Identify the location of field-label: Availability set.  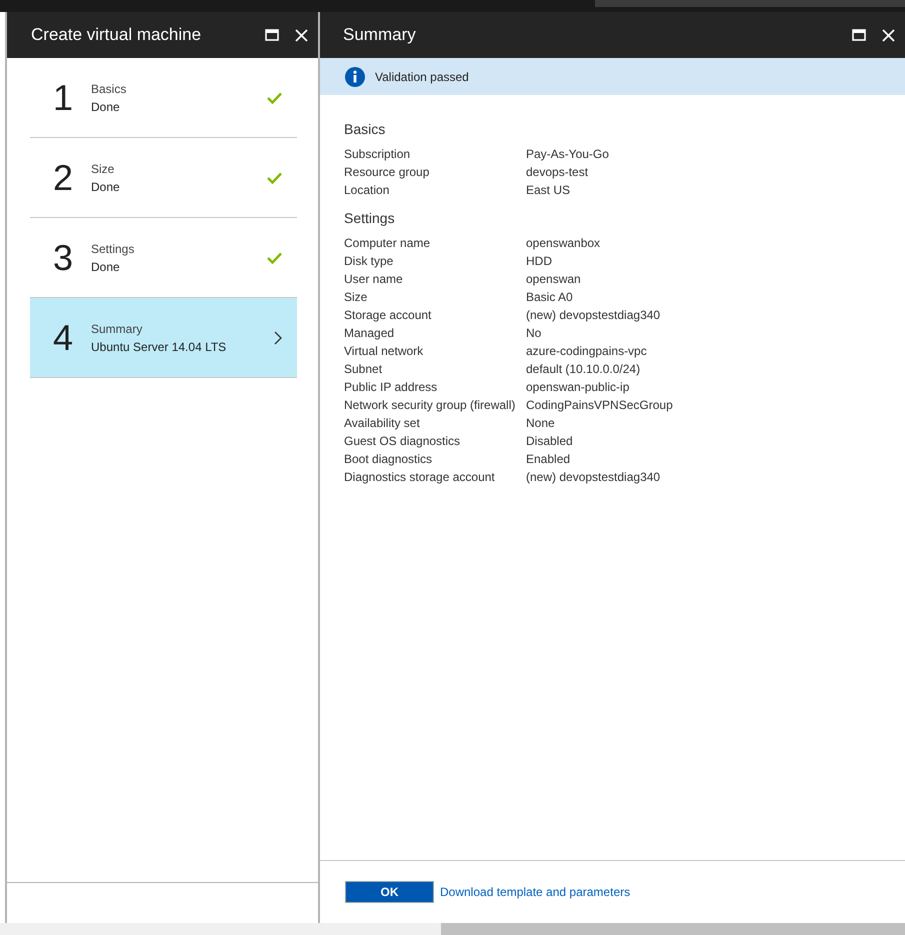
(382, 423).